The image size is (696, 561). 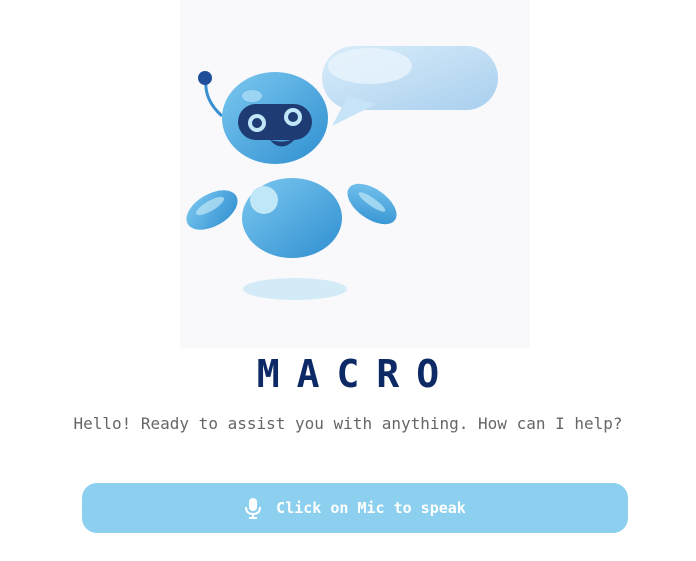 What do you see at coordinates (253, 508) in the screenshot?
I see `microphone-icon` at bounding box center [253, 508].